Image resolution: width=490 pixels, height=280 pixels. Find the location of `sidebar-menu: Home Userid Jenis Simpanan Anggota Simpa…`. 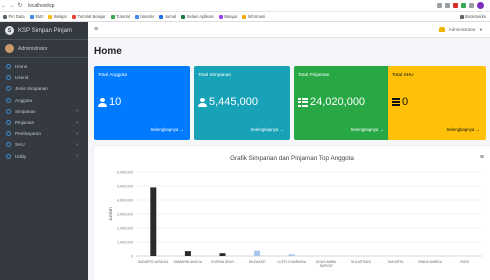

sidebar-menu: Home Userid Jenis Simpanan Anggota Simpa… is located at coordinates (44, 110).